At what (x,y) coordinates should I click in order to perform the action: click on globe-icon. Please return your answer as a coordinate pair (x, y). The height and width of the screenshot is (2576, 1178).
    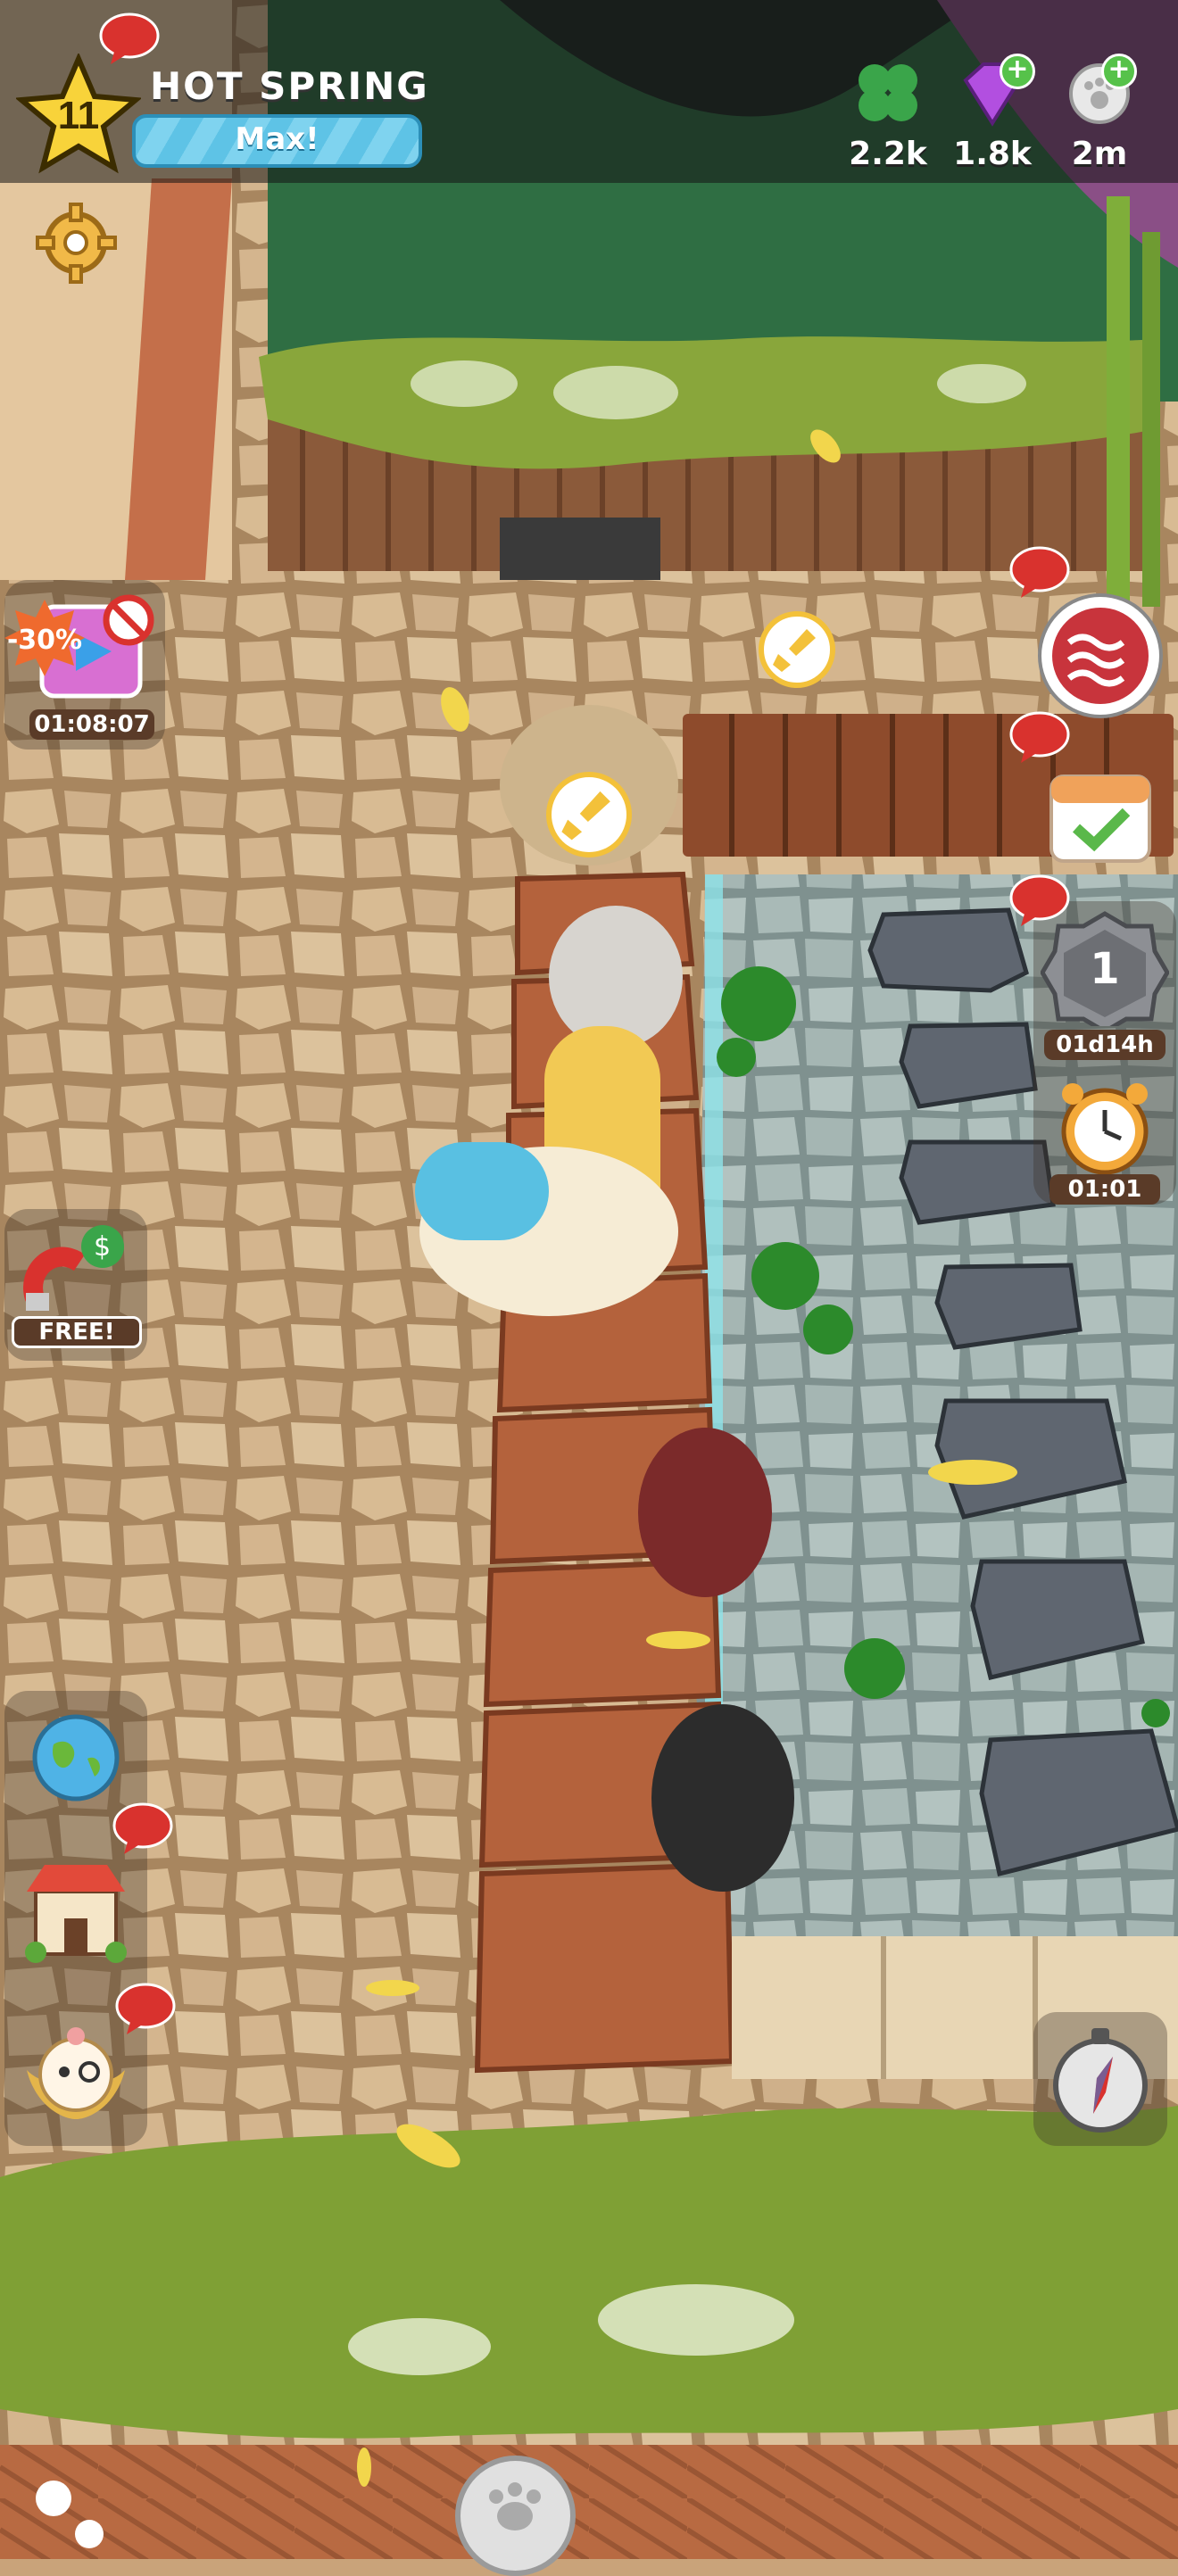
    Looking at the image, I should click on (76, 1758).